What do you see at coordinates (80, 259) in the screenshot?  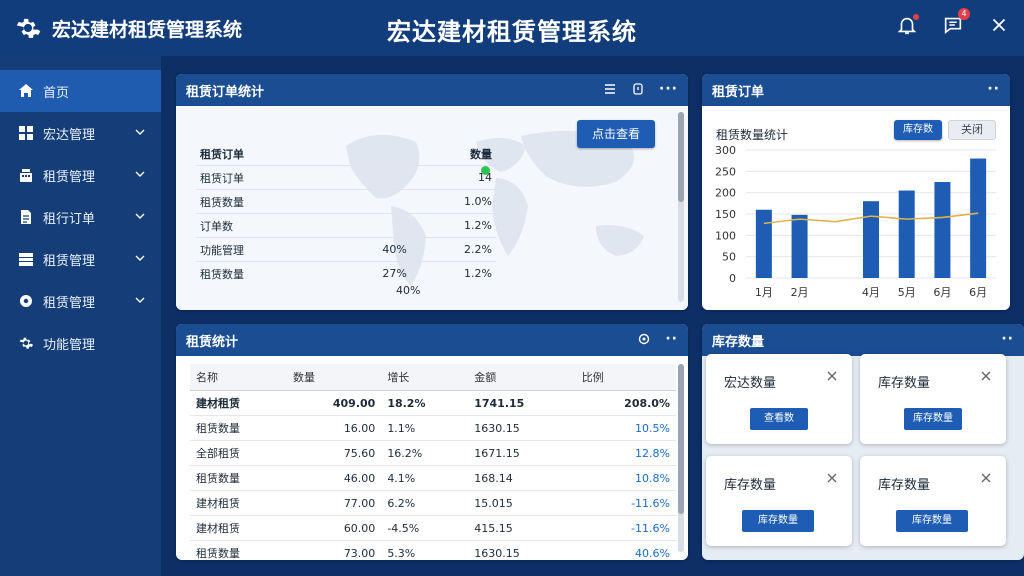 I see `sidebar-item-lease-management: 租赁管理` at bounding box center [80, 259].